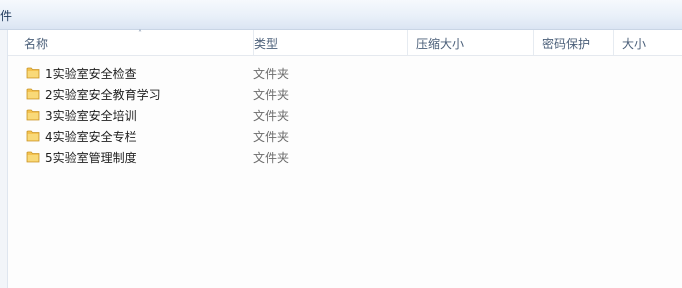  Describe the element at coordinates (140, 33) in the screenshot. I see `sort-ascending-icon: ˄` at that location.